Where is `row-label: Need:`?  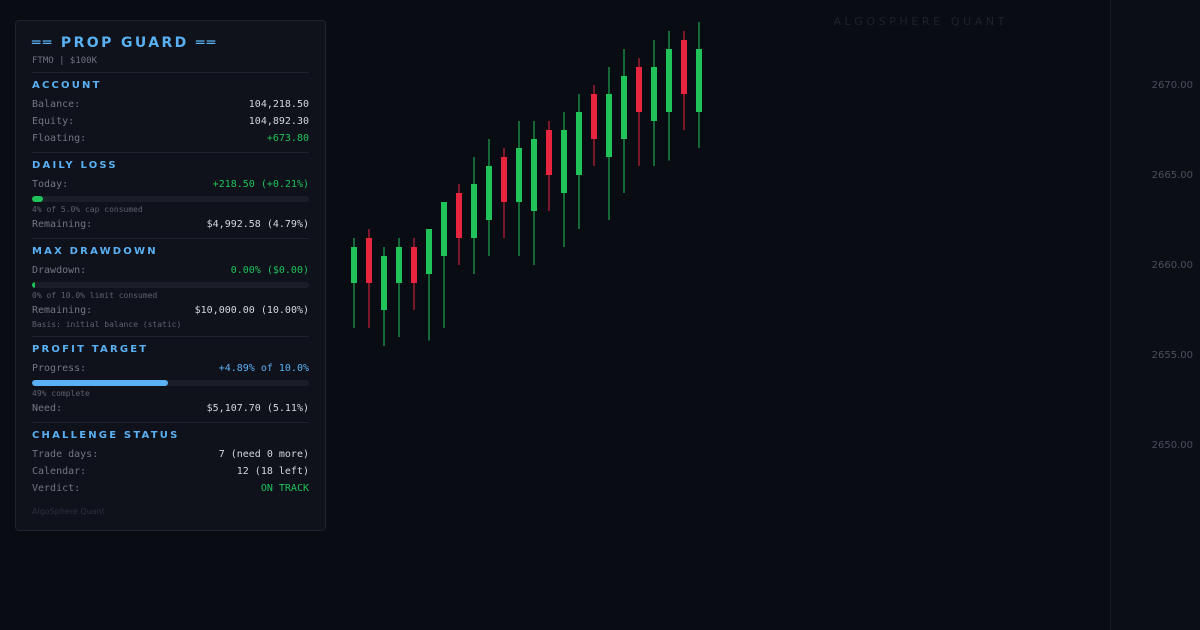 row-label: Need: is located at coordinates (47, 408).